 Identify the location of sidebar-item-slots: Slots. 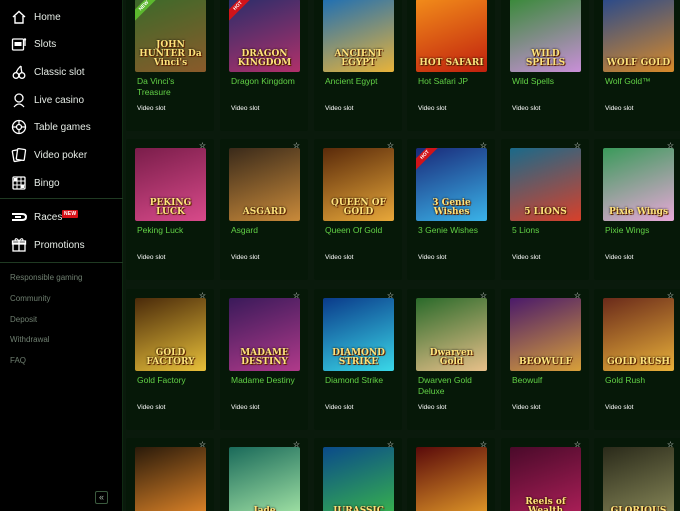
(61, 44).